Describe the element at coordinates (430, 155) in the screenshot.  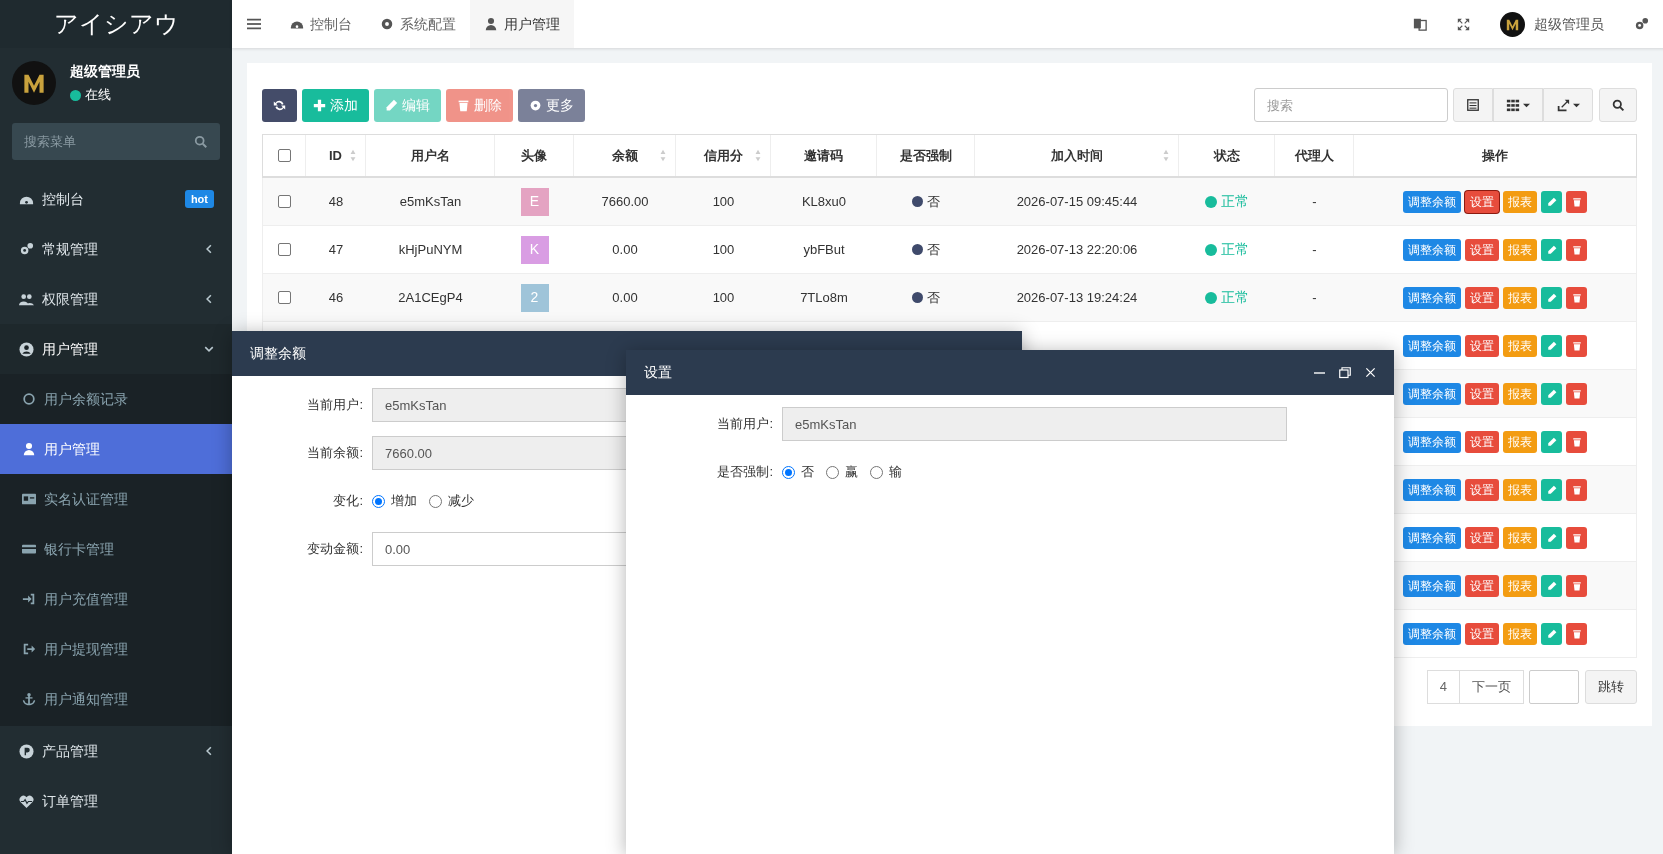
I see `column-header: 用户名` at that location.